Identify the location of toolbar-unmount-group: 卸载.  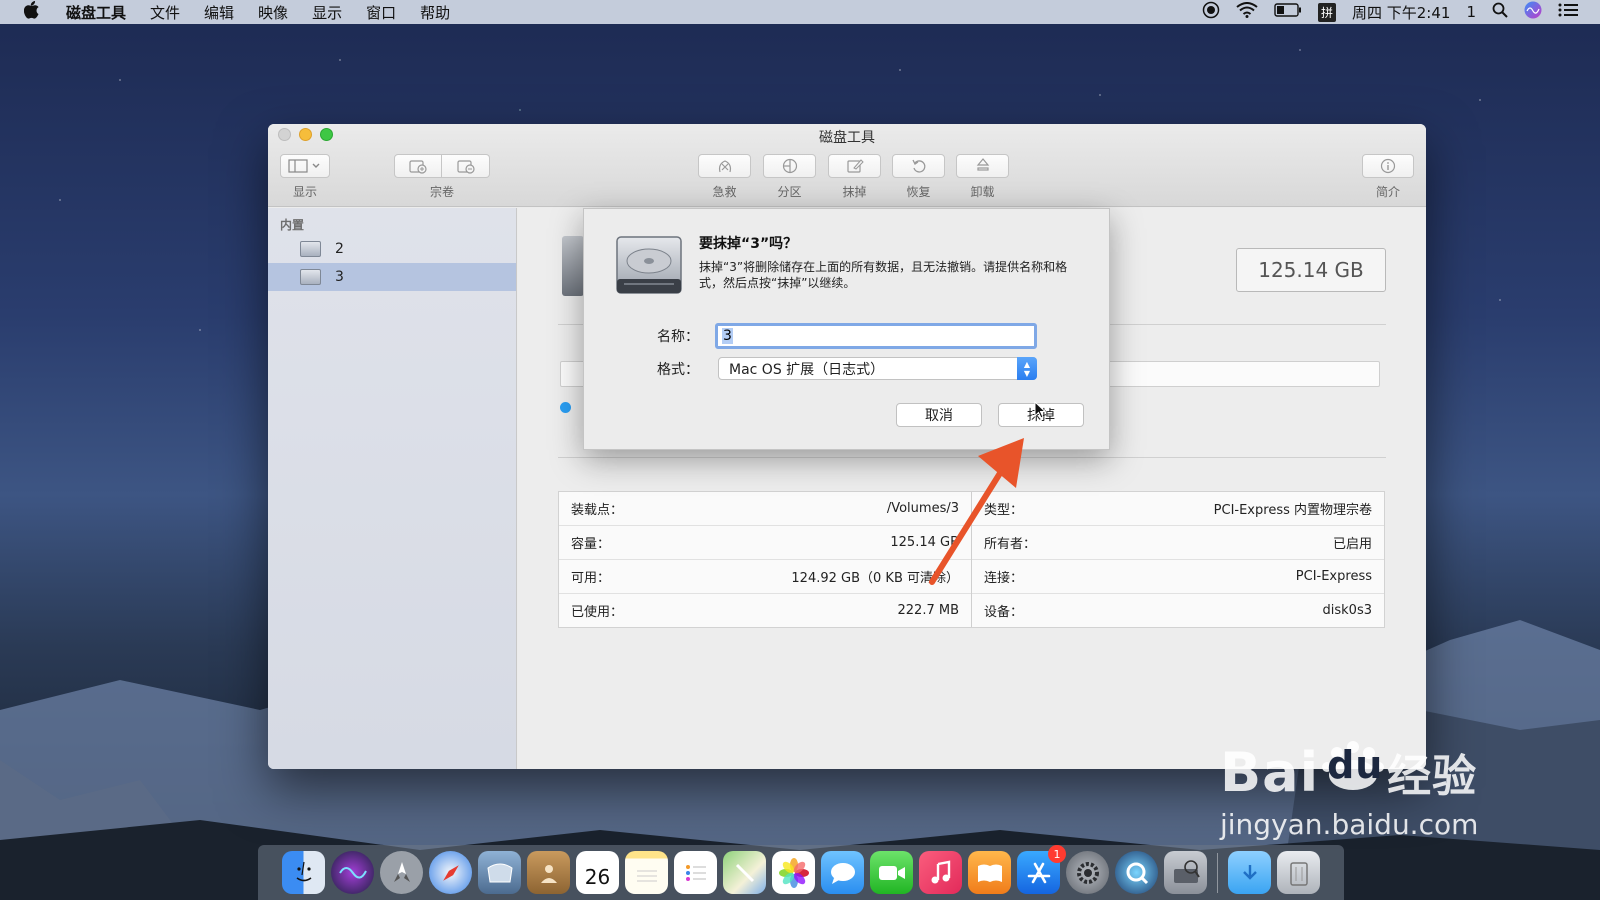
(982, 177).